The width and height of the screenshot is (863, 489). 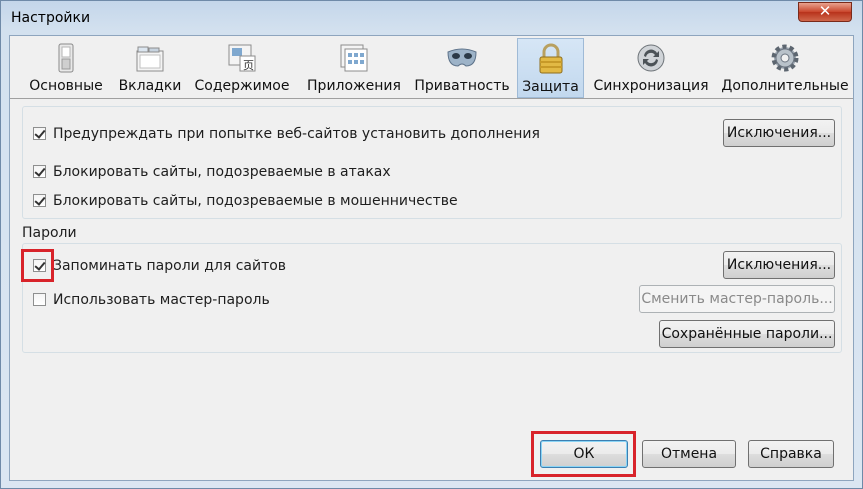 I want to click on checkbox-highlight-frame, so click(x=37, y=265).